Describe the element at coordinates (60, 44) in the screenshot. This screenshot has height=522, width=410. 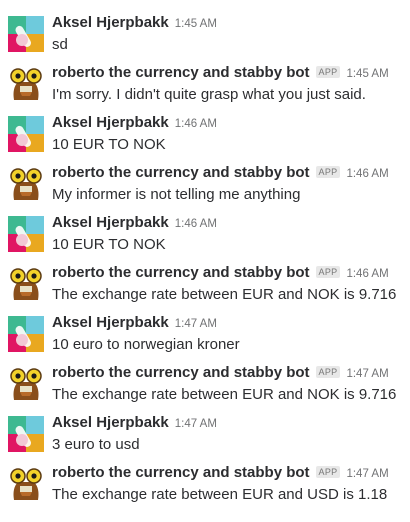
I see `message-text: sd` at that location.